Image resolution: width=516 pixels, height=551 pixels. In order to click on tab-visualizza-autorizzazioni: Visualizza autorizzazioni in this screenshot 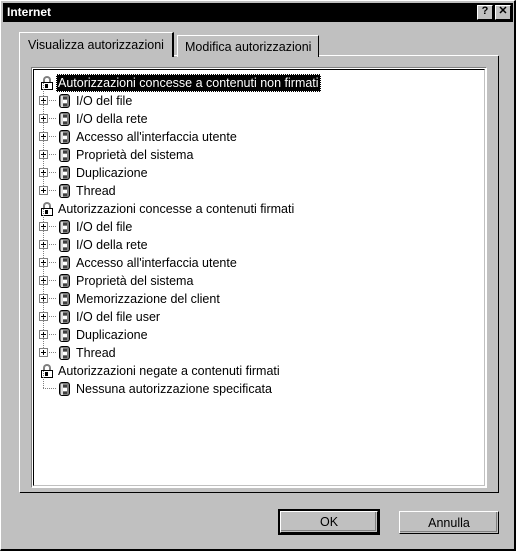, I will do `click(96, 44)`.